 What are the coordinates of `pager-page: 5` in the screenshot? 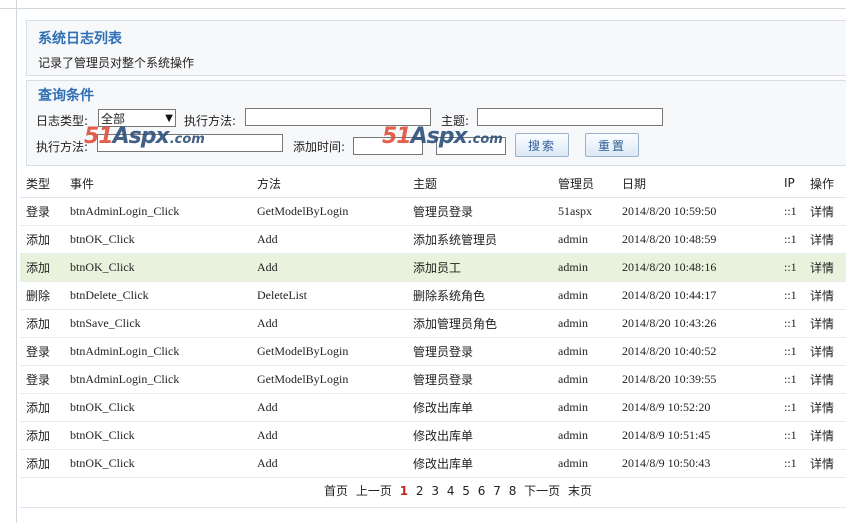 It's located at (466, 491).